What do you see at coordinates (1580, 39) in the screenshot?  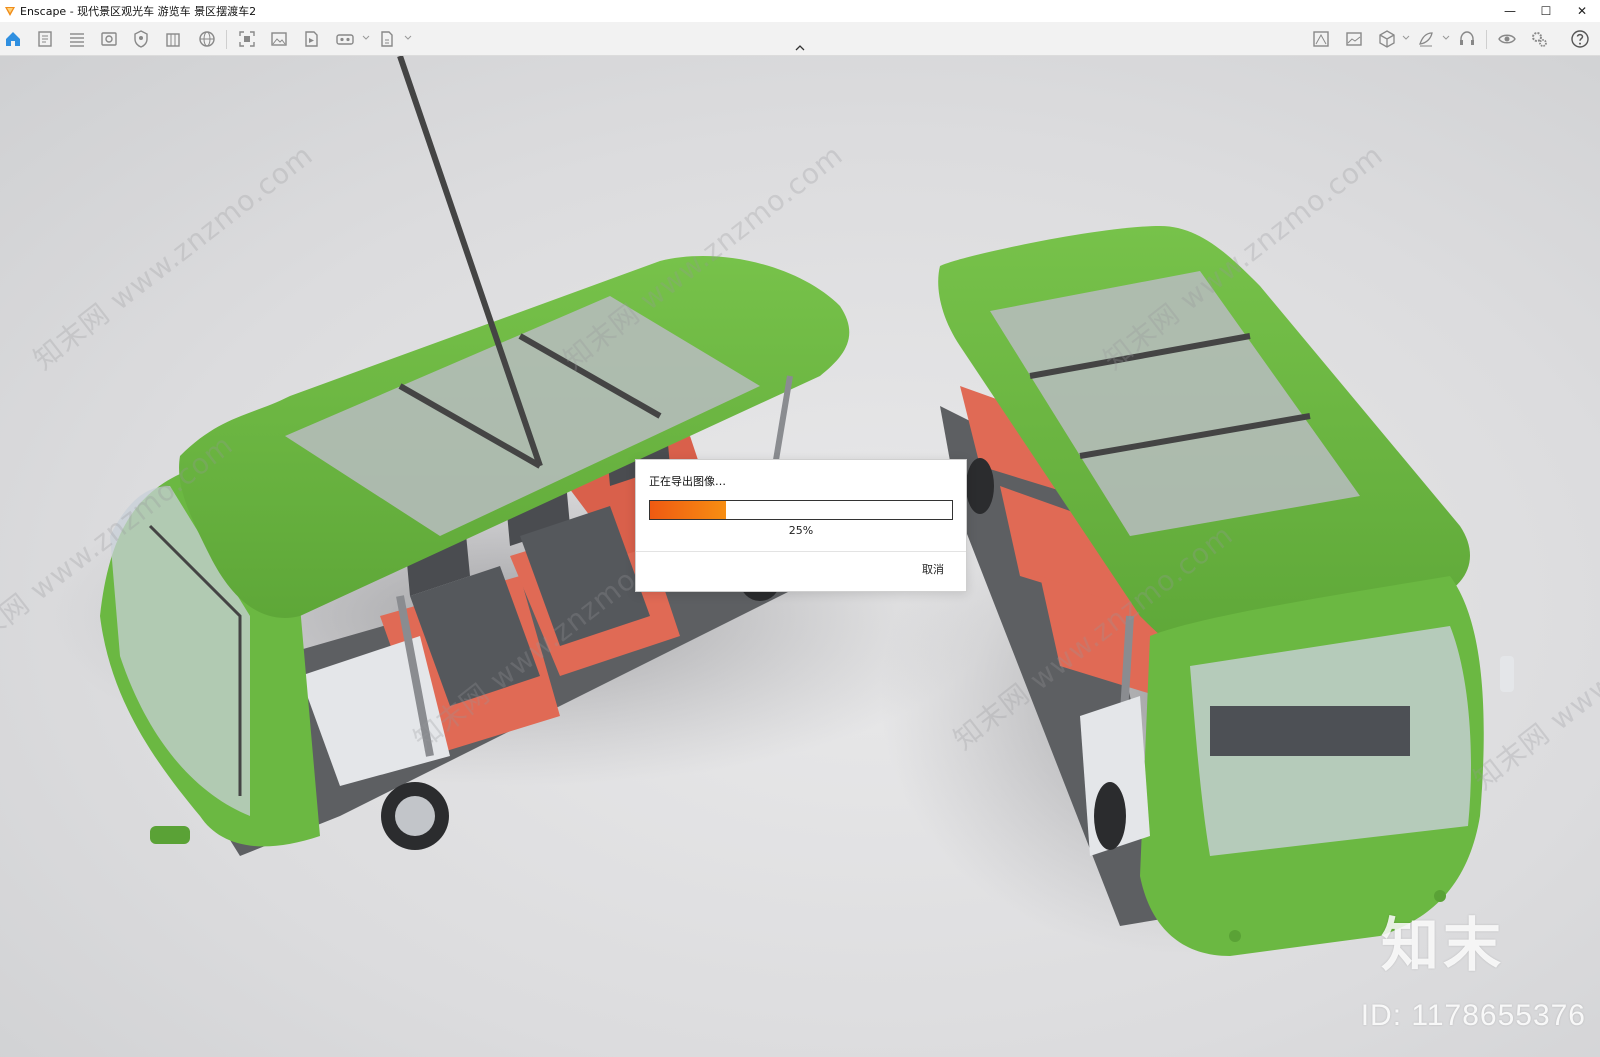 I see `help-icon` at bounding box center [1580, 39].